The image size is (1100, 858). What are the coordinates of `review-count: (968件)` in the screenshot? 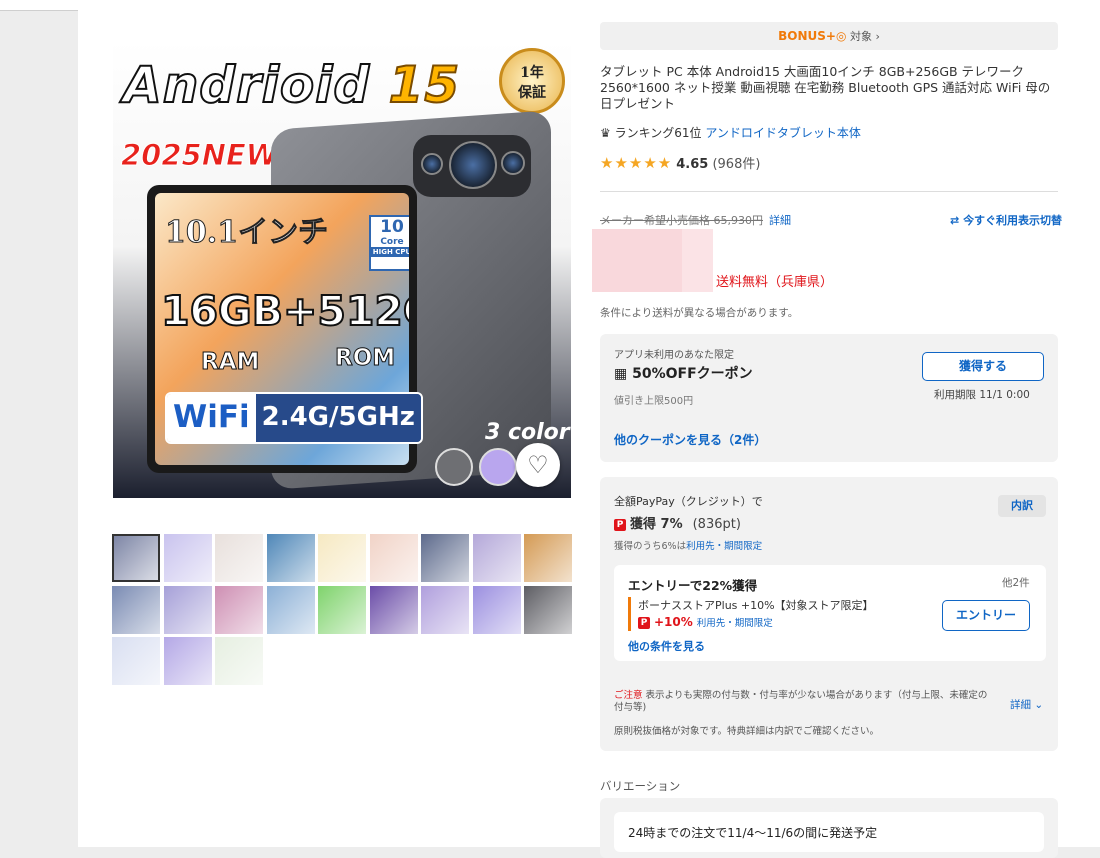 It's located at (736, 164).